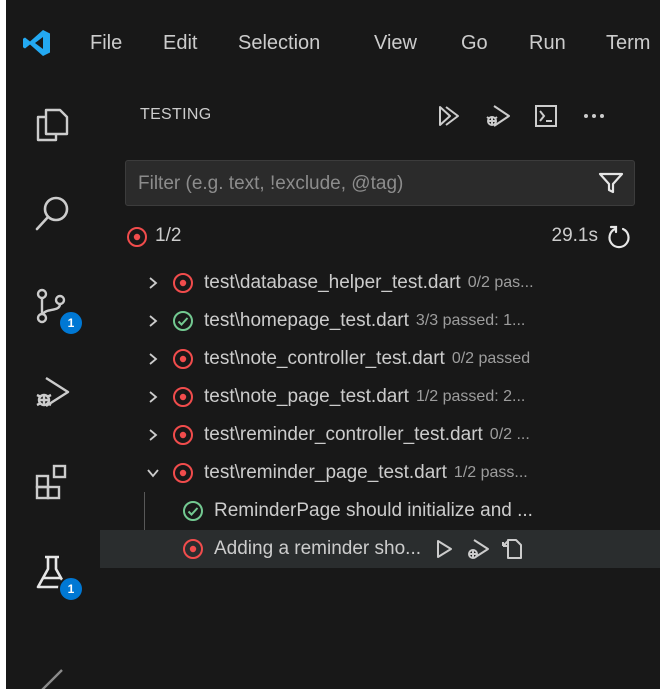  I want to click on test-summary: 1/2 29.1s, so click(381, 237).